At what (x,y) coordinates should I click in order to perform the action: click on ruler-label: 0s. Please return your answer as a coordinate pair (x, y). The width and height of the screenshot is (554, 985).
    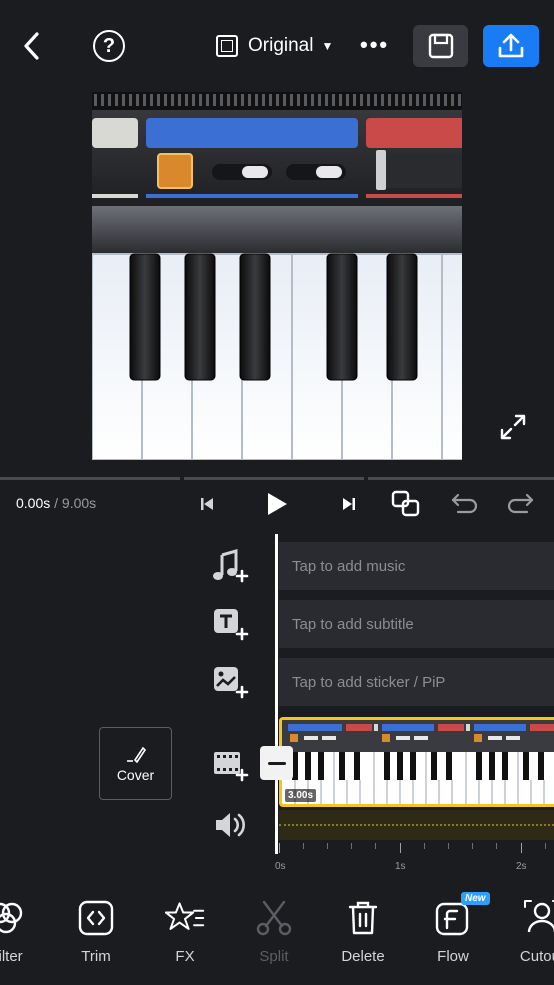
    Looking at the image, I should click on (280, 866).